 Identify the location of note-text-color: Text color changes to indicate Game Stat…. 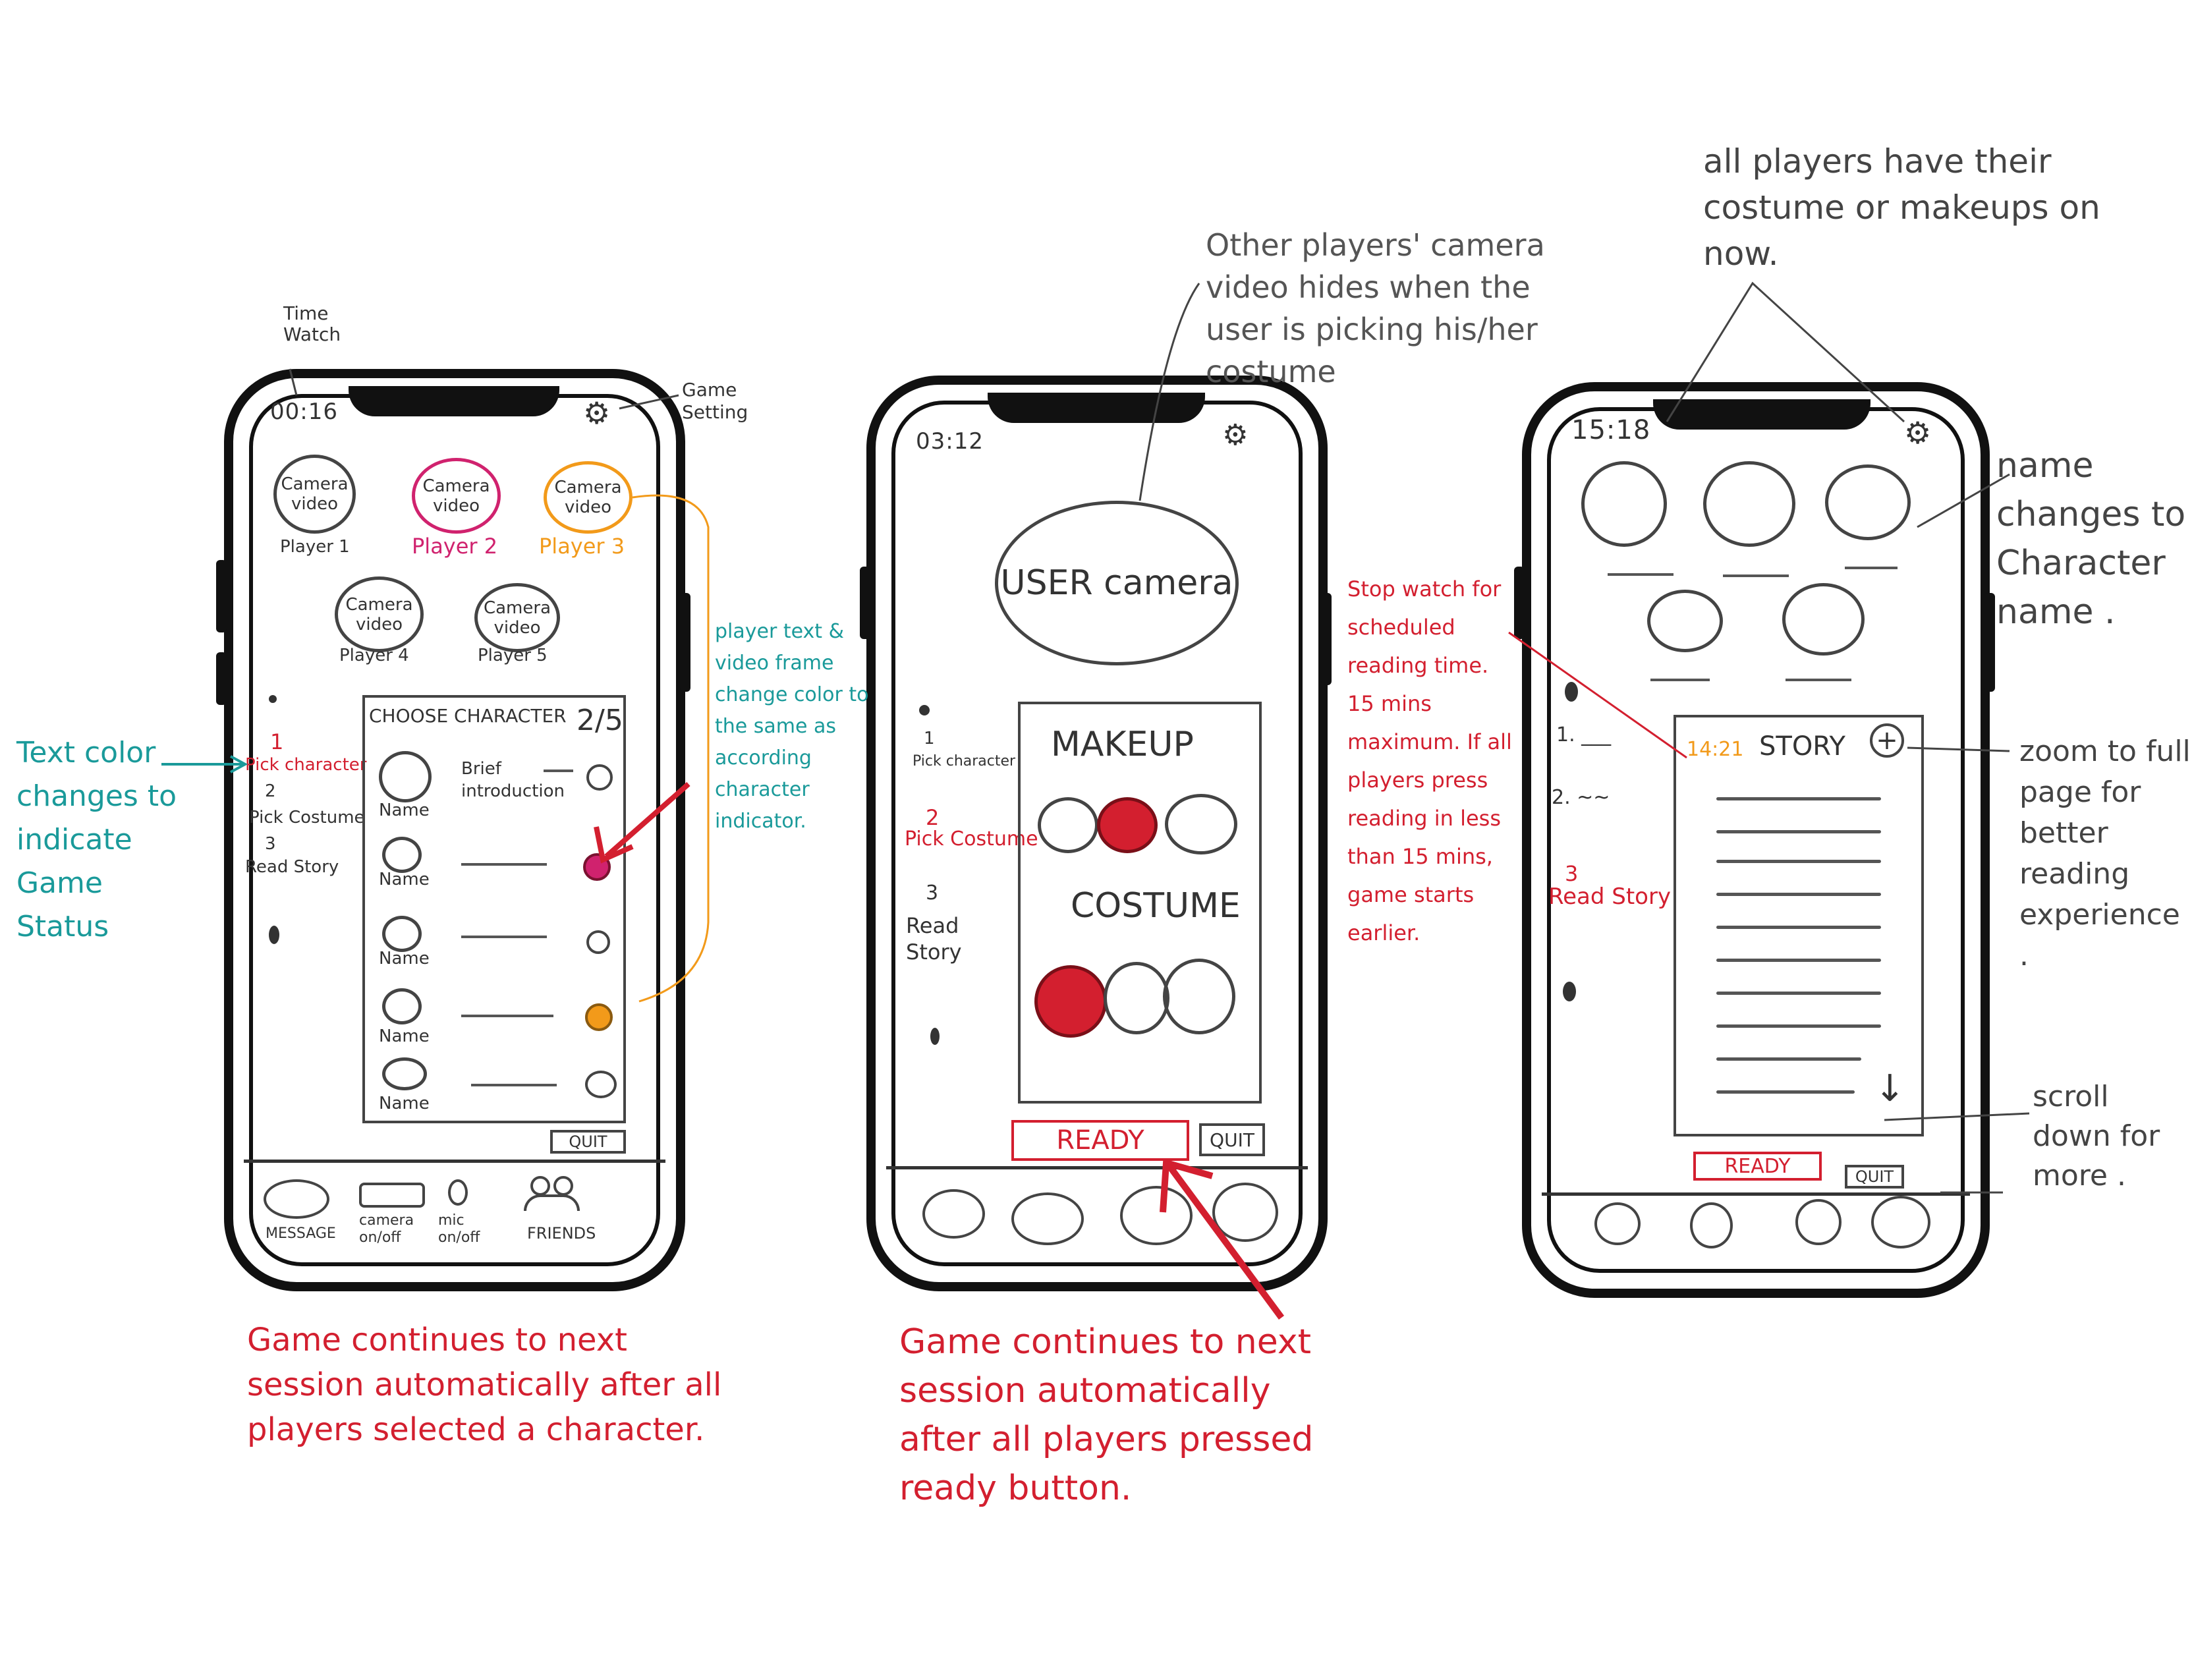
(96, 839).